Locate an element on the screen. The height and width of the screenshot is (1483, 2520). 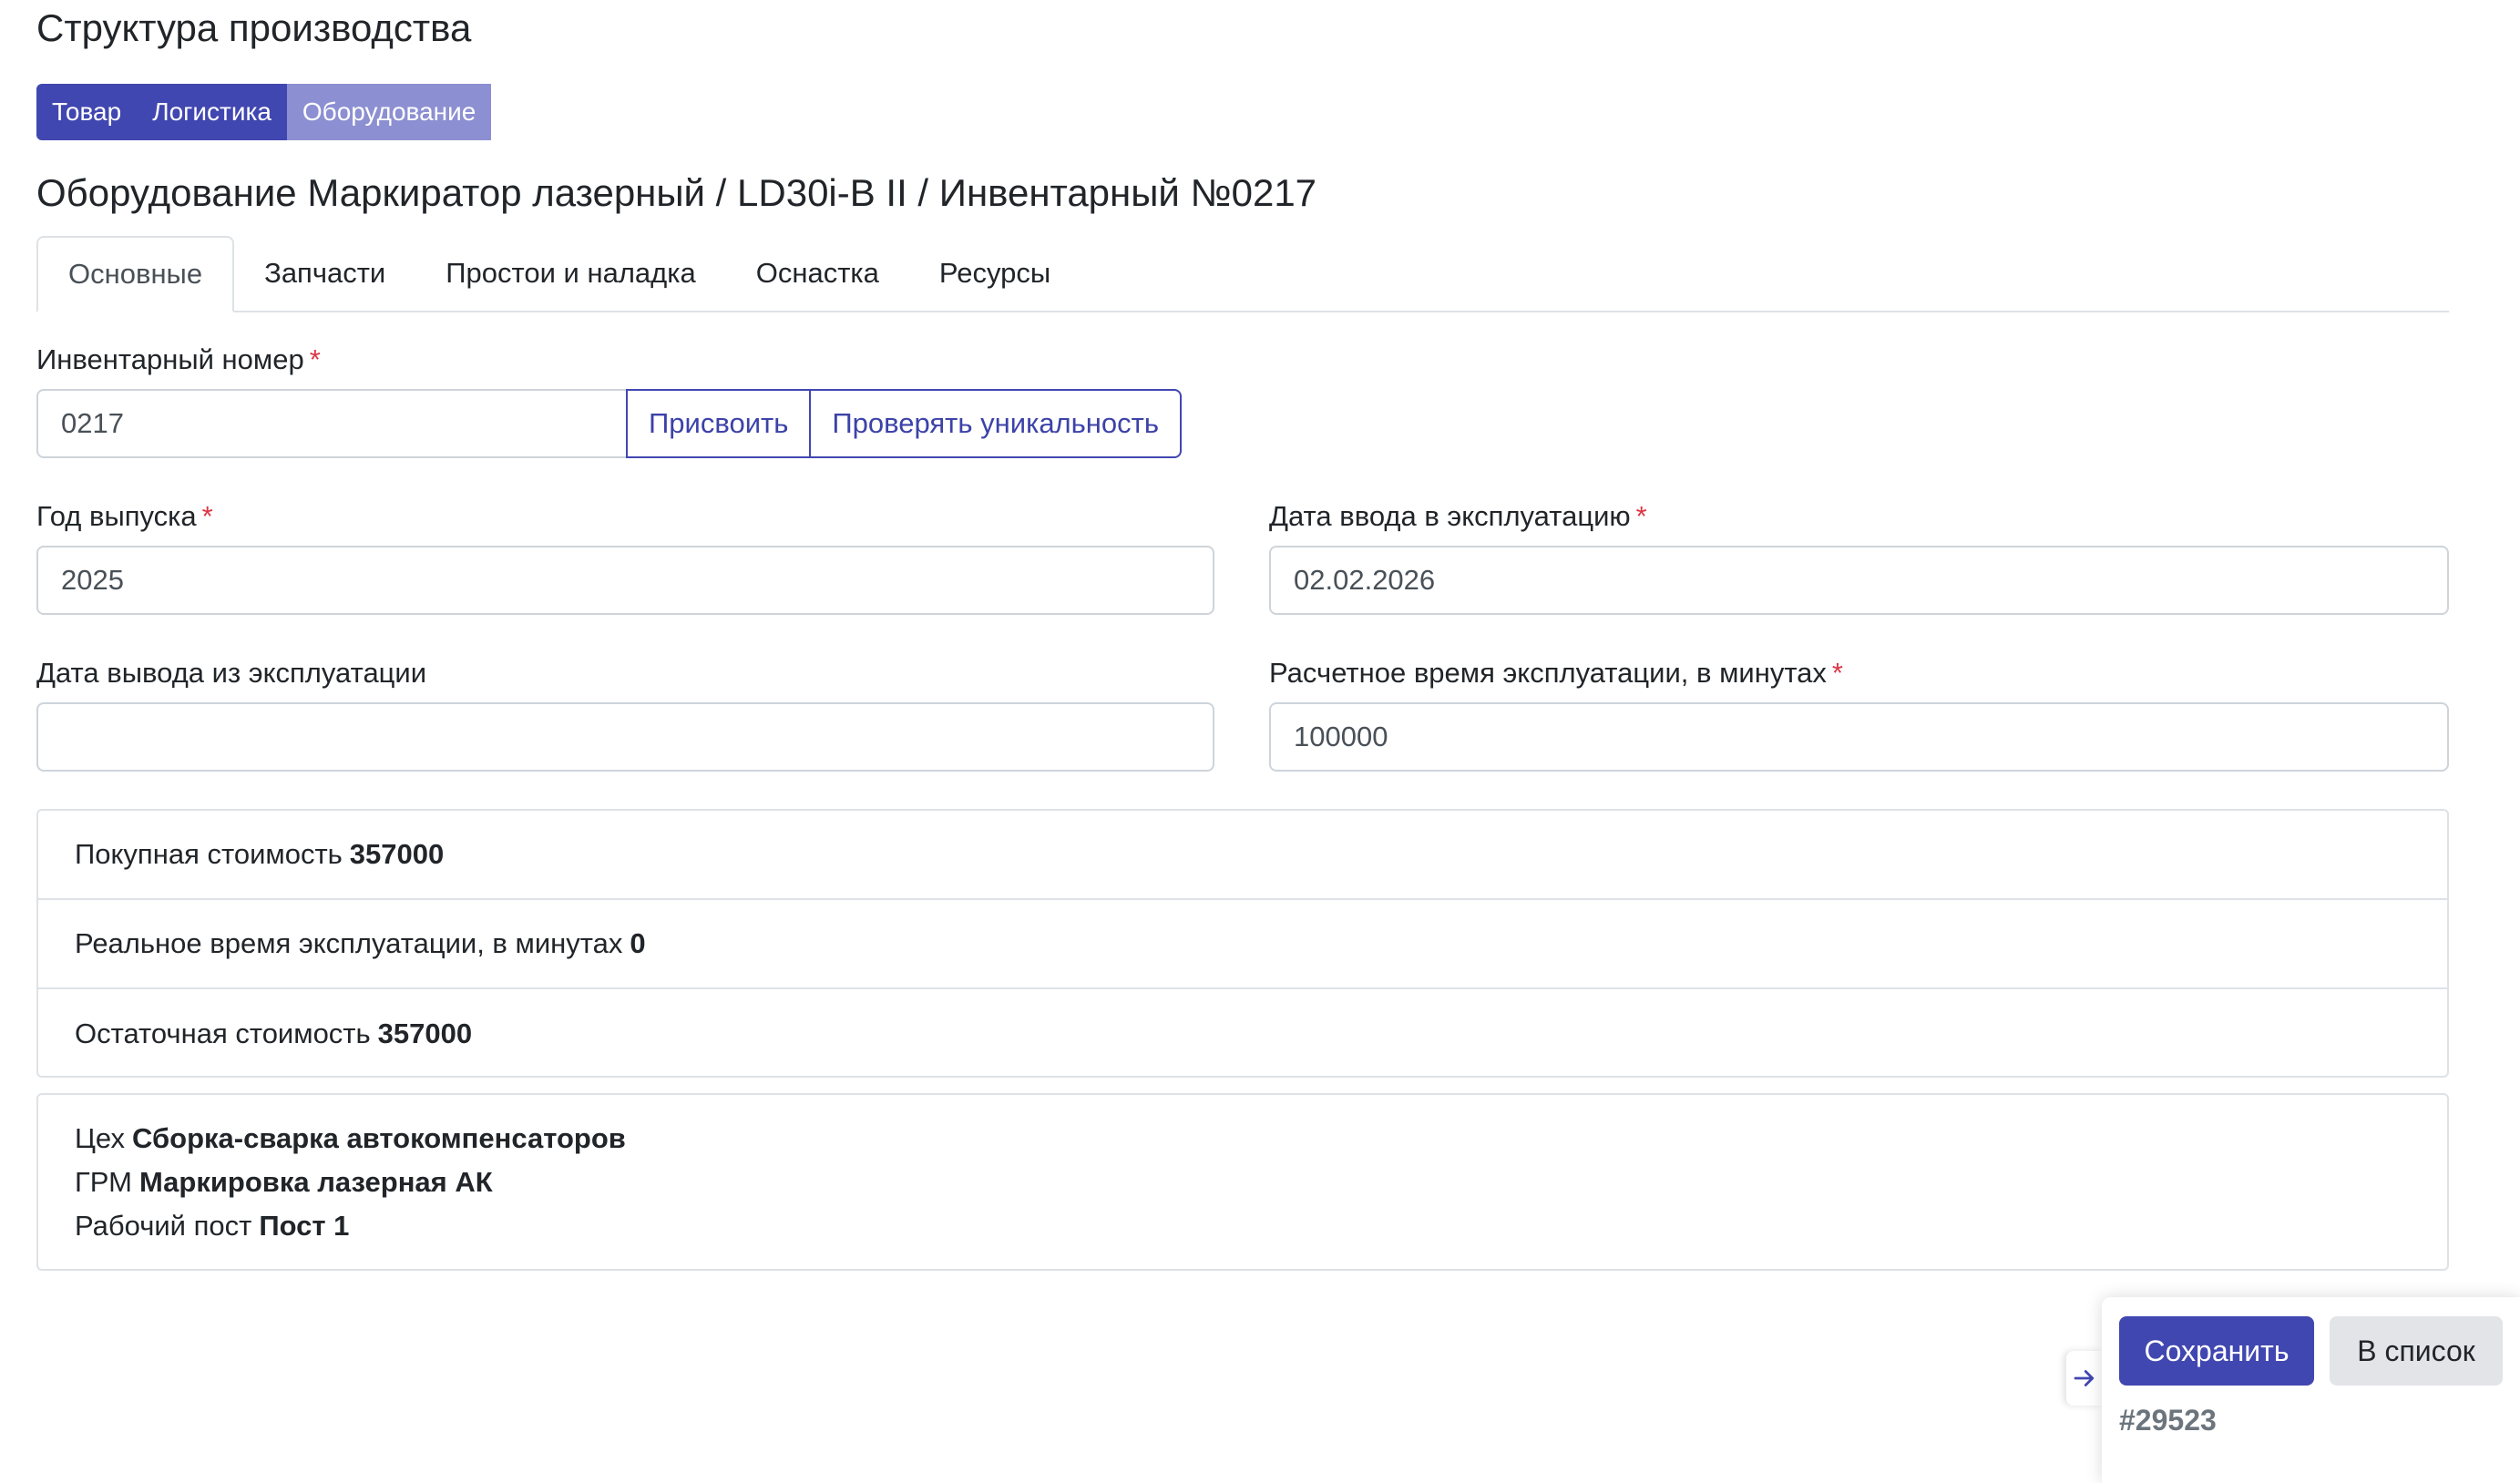
decommission-date-group: Дата вывода из эксплуатации is located at coordinates (625, 713).